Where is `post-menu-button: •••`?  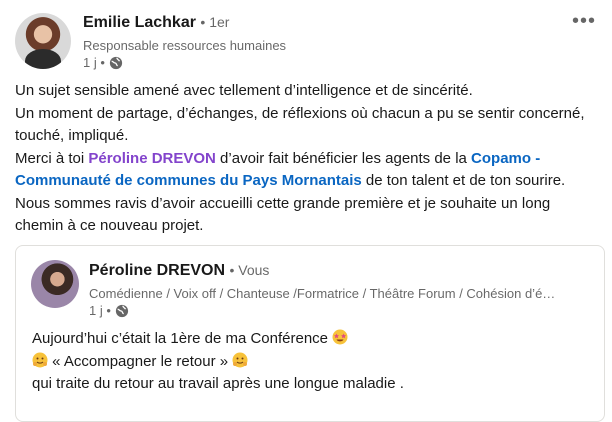 post-menu-button: ••• is located at coordinates (584, 21).